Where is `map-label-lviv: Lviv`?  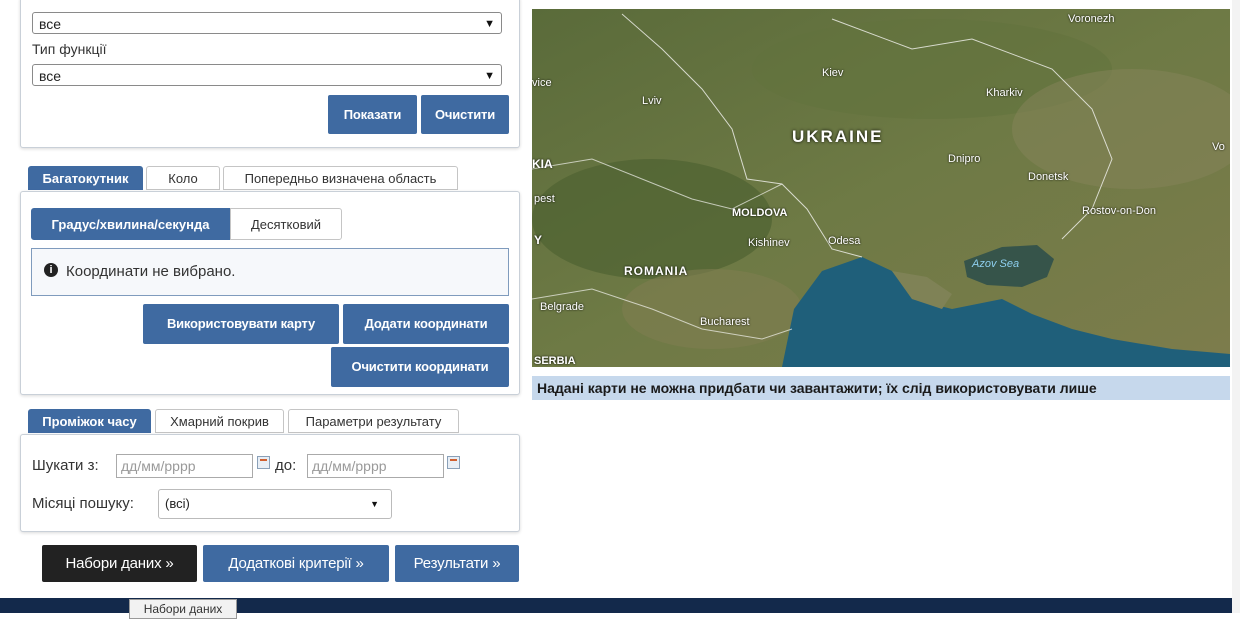 map-label-lviv: Lviv is located at coordinates (652, 101).